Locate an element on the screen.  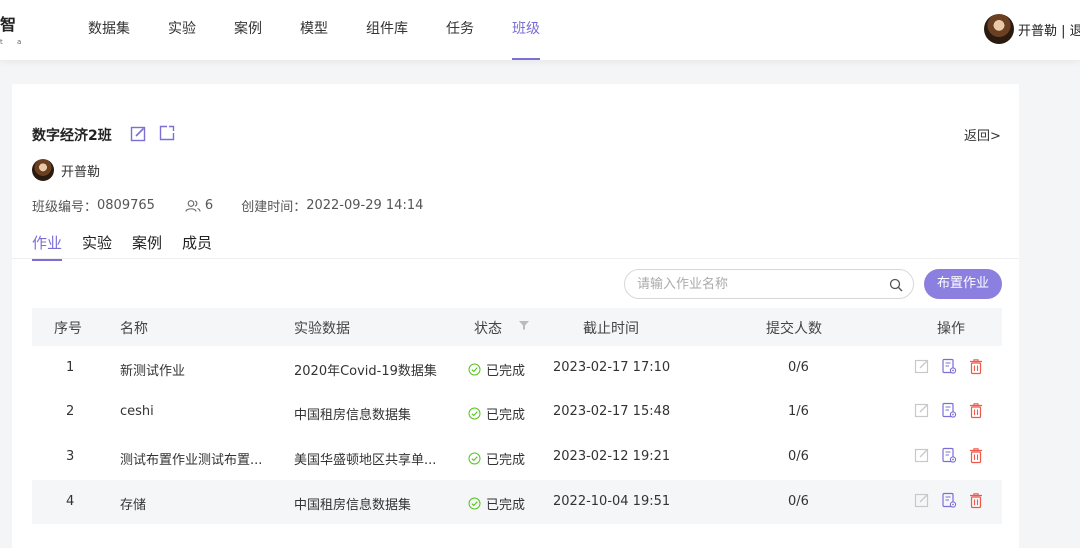
nav-item-models: 模型 is located at coordinates (314, 30).